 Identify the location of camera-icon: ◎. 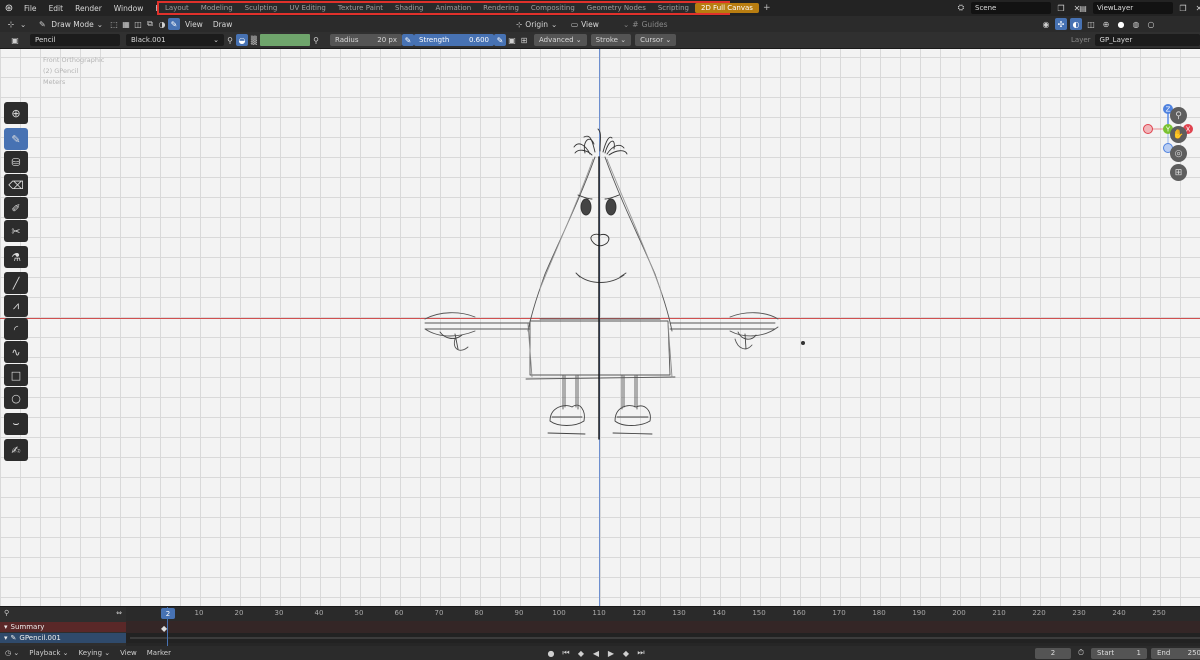
(1178, 153).